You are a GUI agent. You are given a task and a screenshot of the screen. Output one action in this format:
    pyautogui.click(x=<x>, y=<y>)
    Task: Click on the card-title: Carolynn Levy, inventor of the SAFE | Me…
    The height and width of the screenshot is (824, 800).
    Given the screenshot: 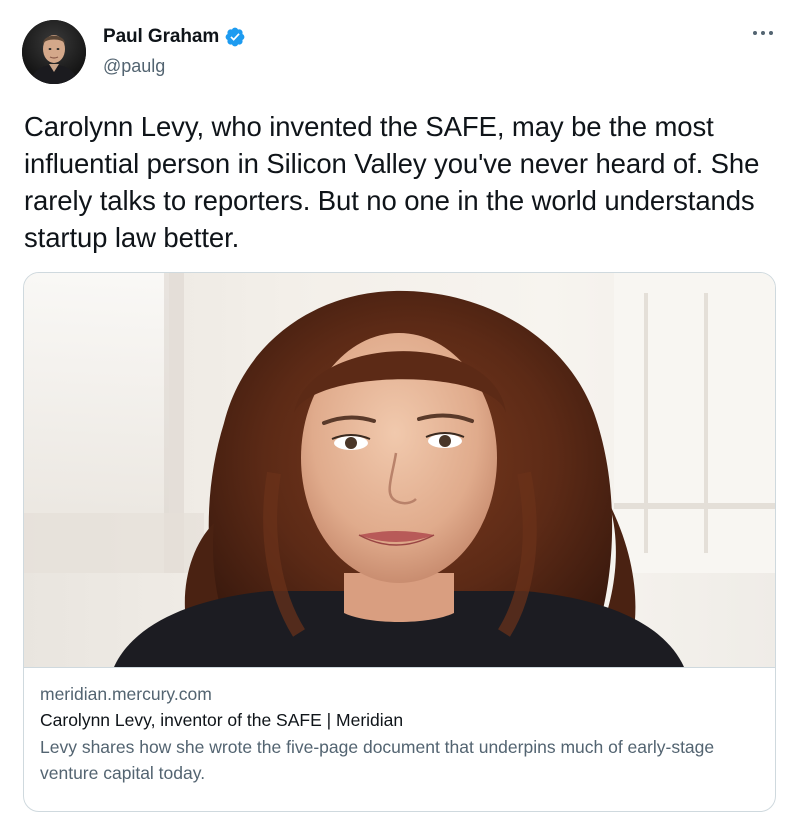 What is the action you would take?
    pyautogui.click(x=222, y=720)
    